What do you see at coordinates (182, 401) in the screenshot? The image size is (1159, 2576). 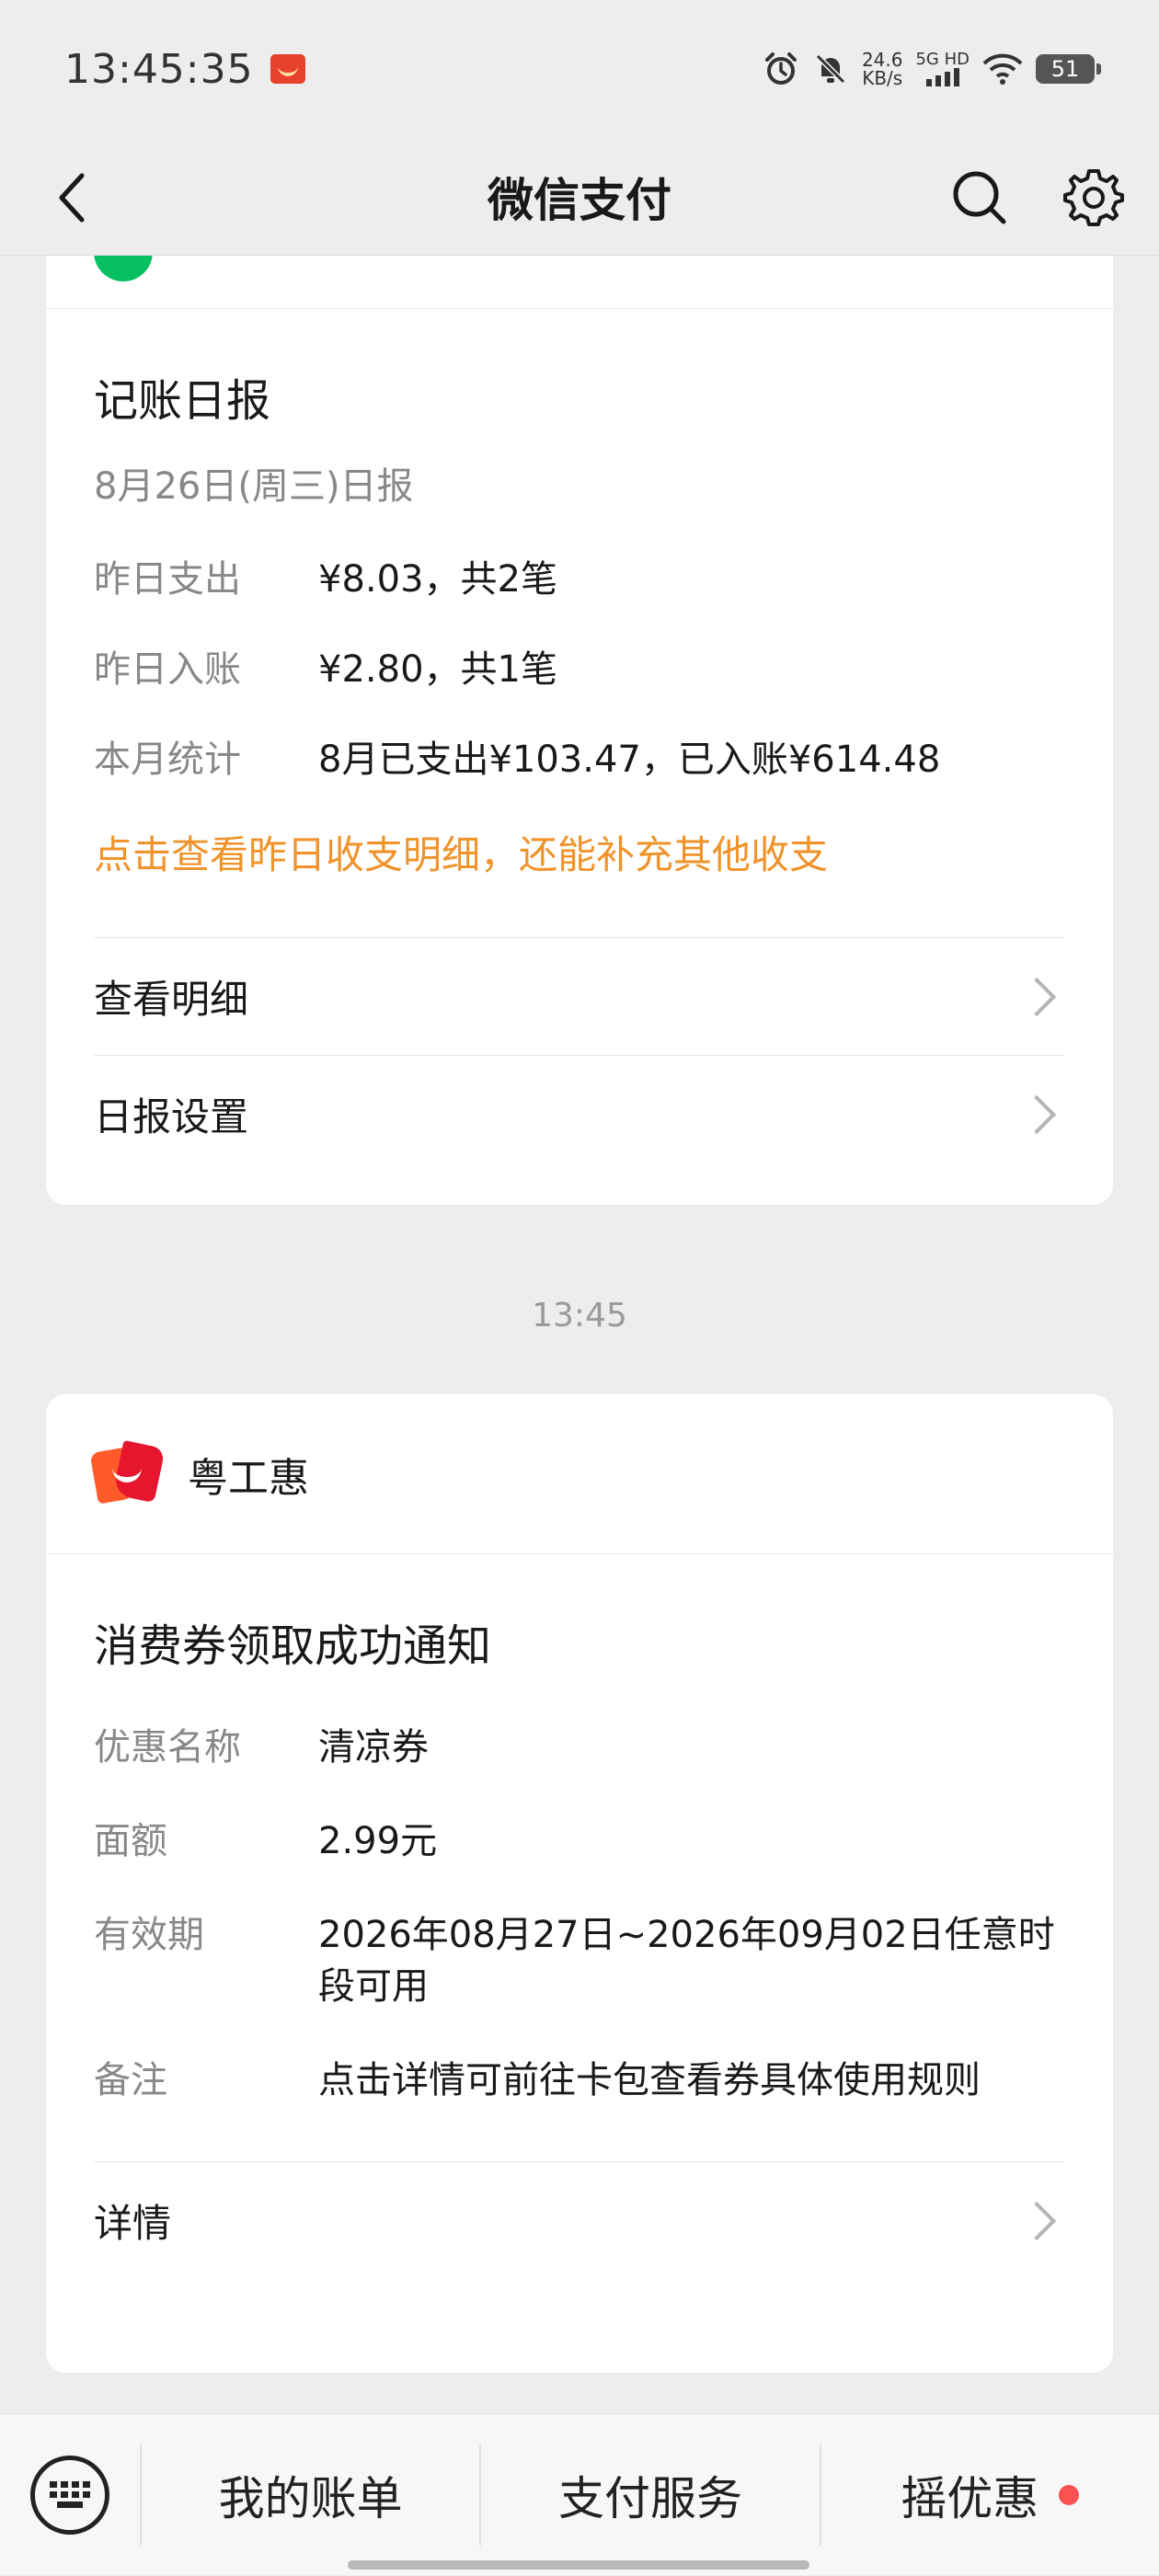 I see `daily-report-title: 记账日报` at bounding box center [182, 401].